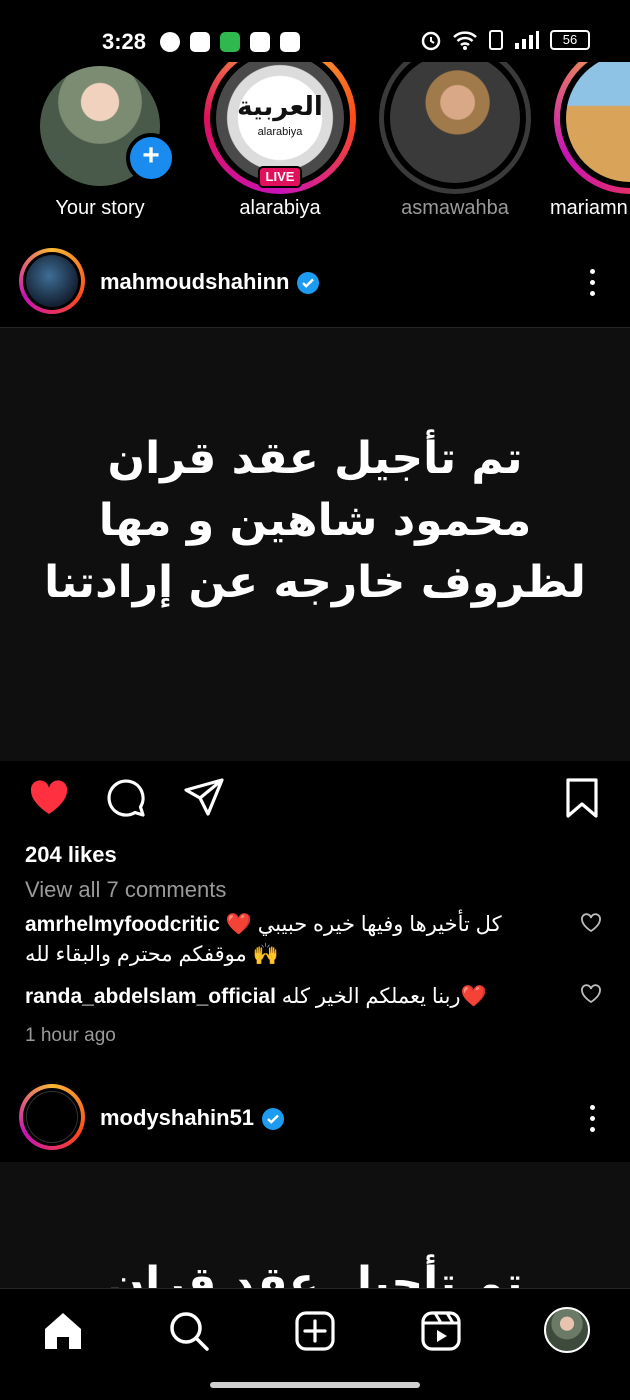 The image size is (630, 1400). Describe the element at coordinates (280, 177) in the screenshot. I see `live-badge: LIVE` at that location.